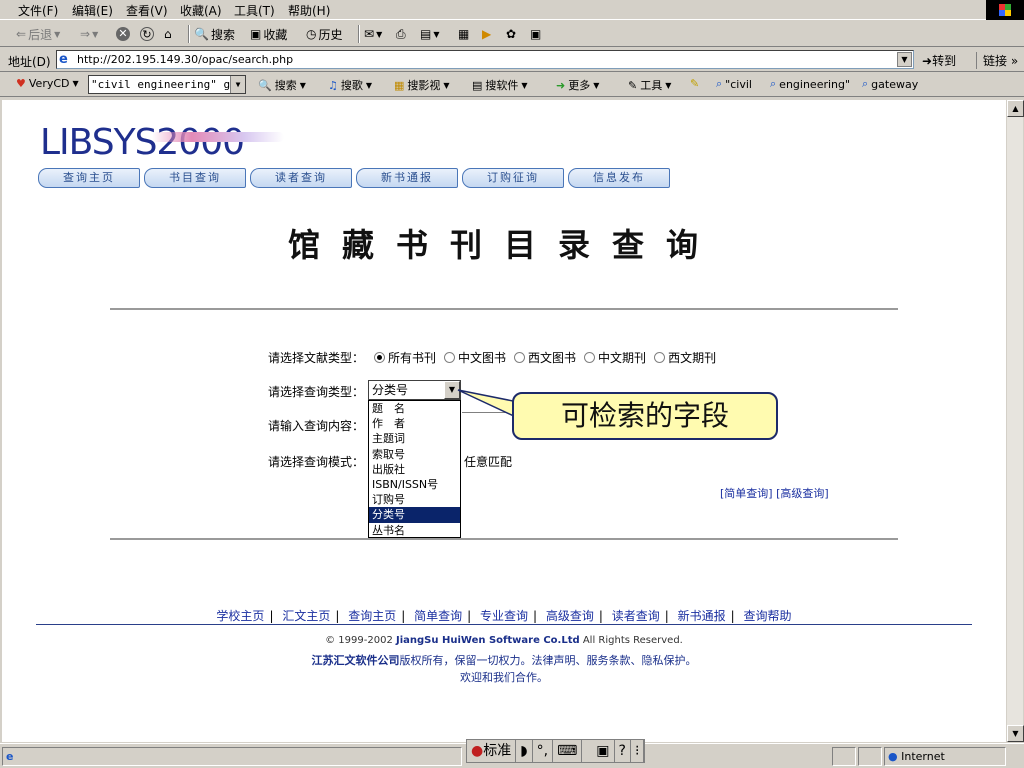 This screenshot has height=768, width=1024. I want to click on nav-info: 信息发布, so click(619, 178).